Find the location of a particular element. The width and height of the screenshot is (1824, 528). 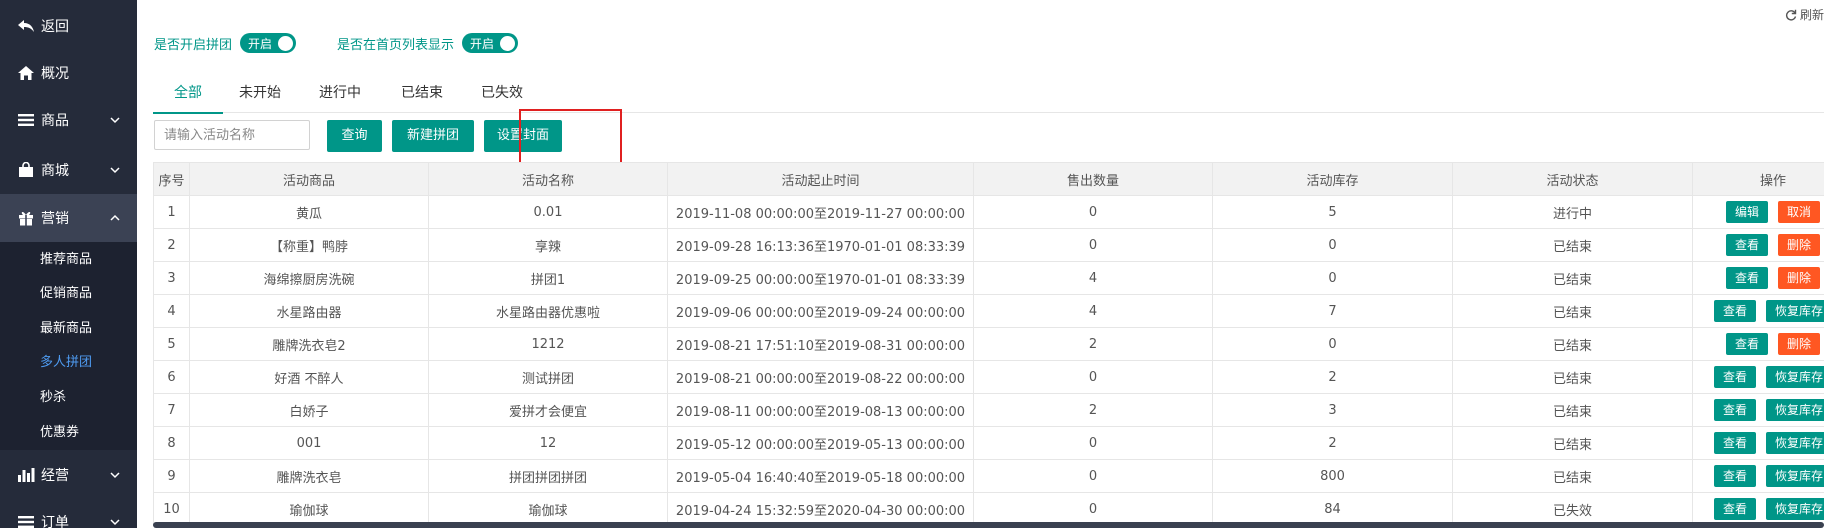

cell-product: 瑜伽球 is located at coordinates (309, 509).